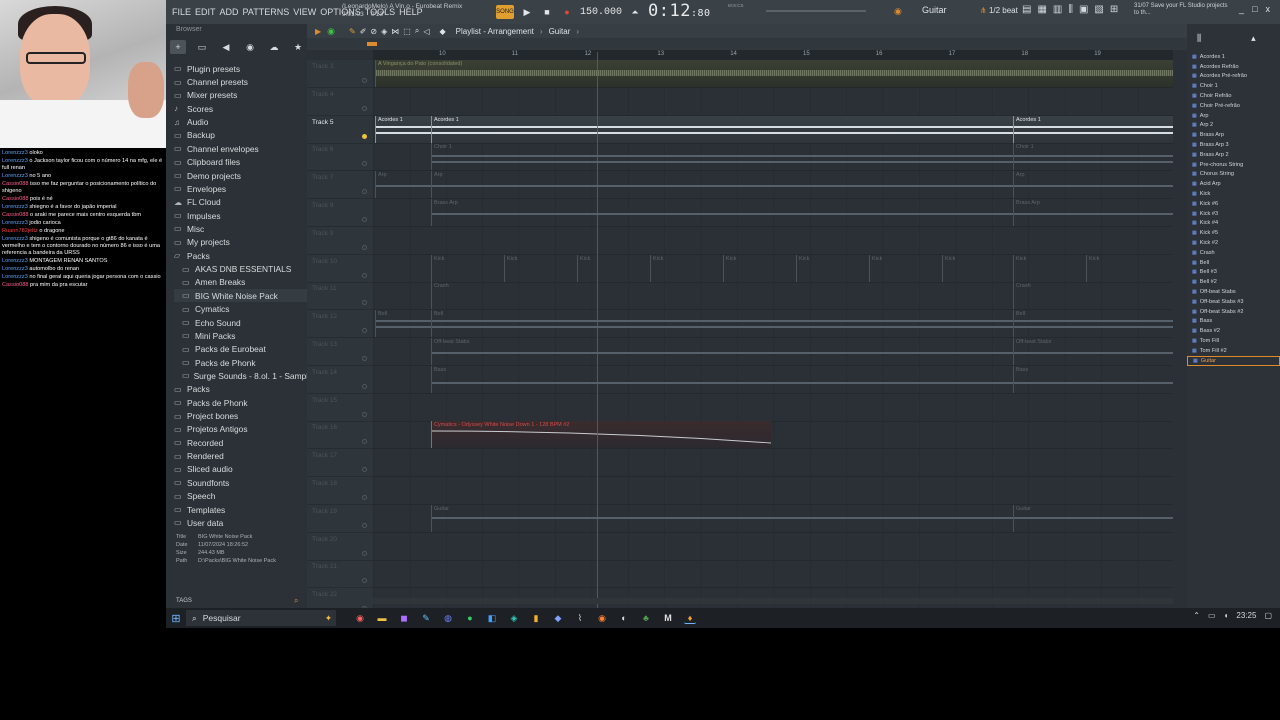  Describe the element at coordinates (1233, 86) in the screenshot. I see `picker-item: ▦ Choir 1` at that location.